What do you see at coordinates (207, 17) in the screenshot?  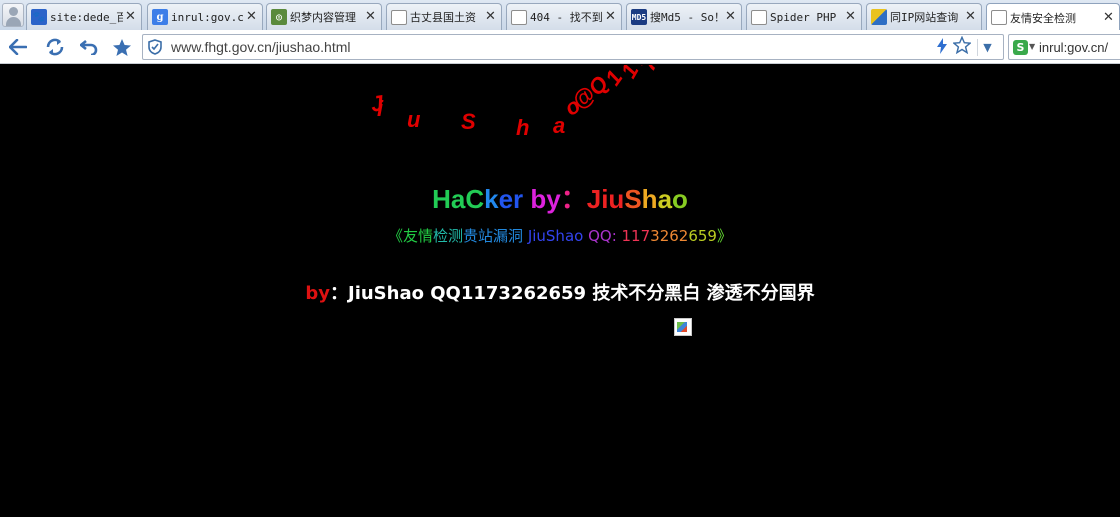 I see `tab-title: inrul:gov.cn` at bounding box center [207, 17].